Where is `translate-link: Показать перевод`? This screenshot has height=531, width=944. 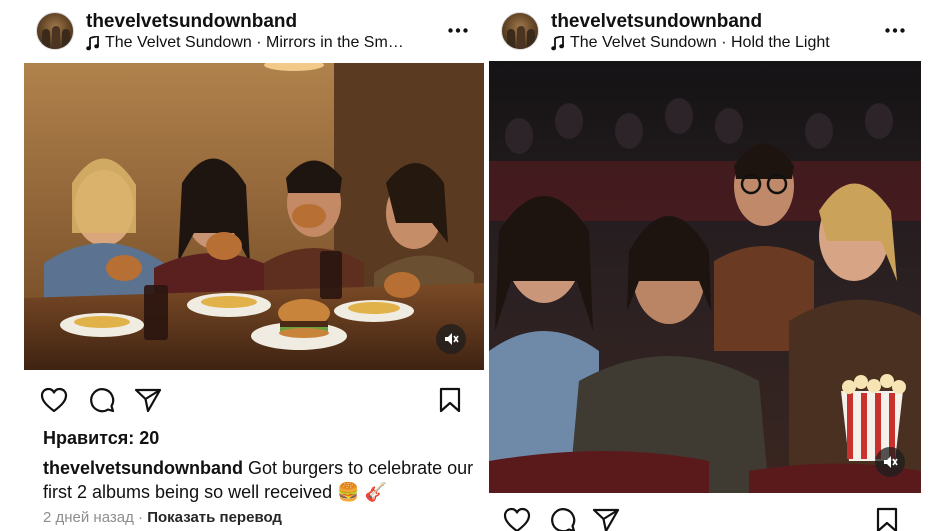 translate-link: Показать перевод is located at coordinates (214, 517).